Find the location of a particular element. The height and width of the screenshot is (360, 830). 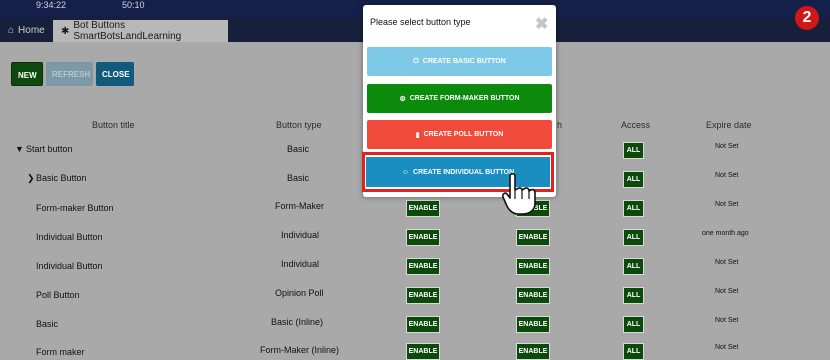

row-title: Start button is located at coordinates (49, 149).